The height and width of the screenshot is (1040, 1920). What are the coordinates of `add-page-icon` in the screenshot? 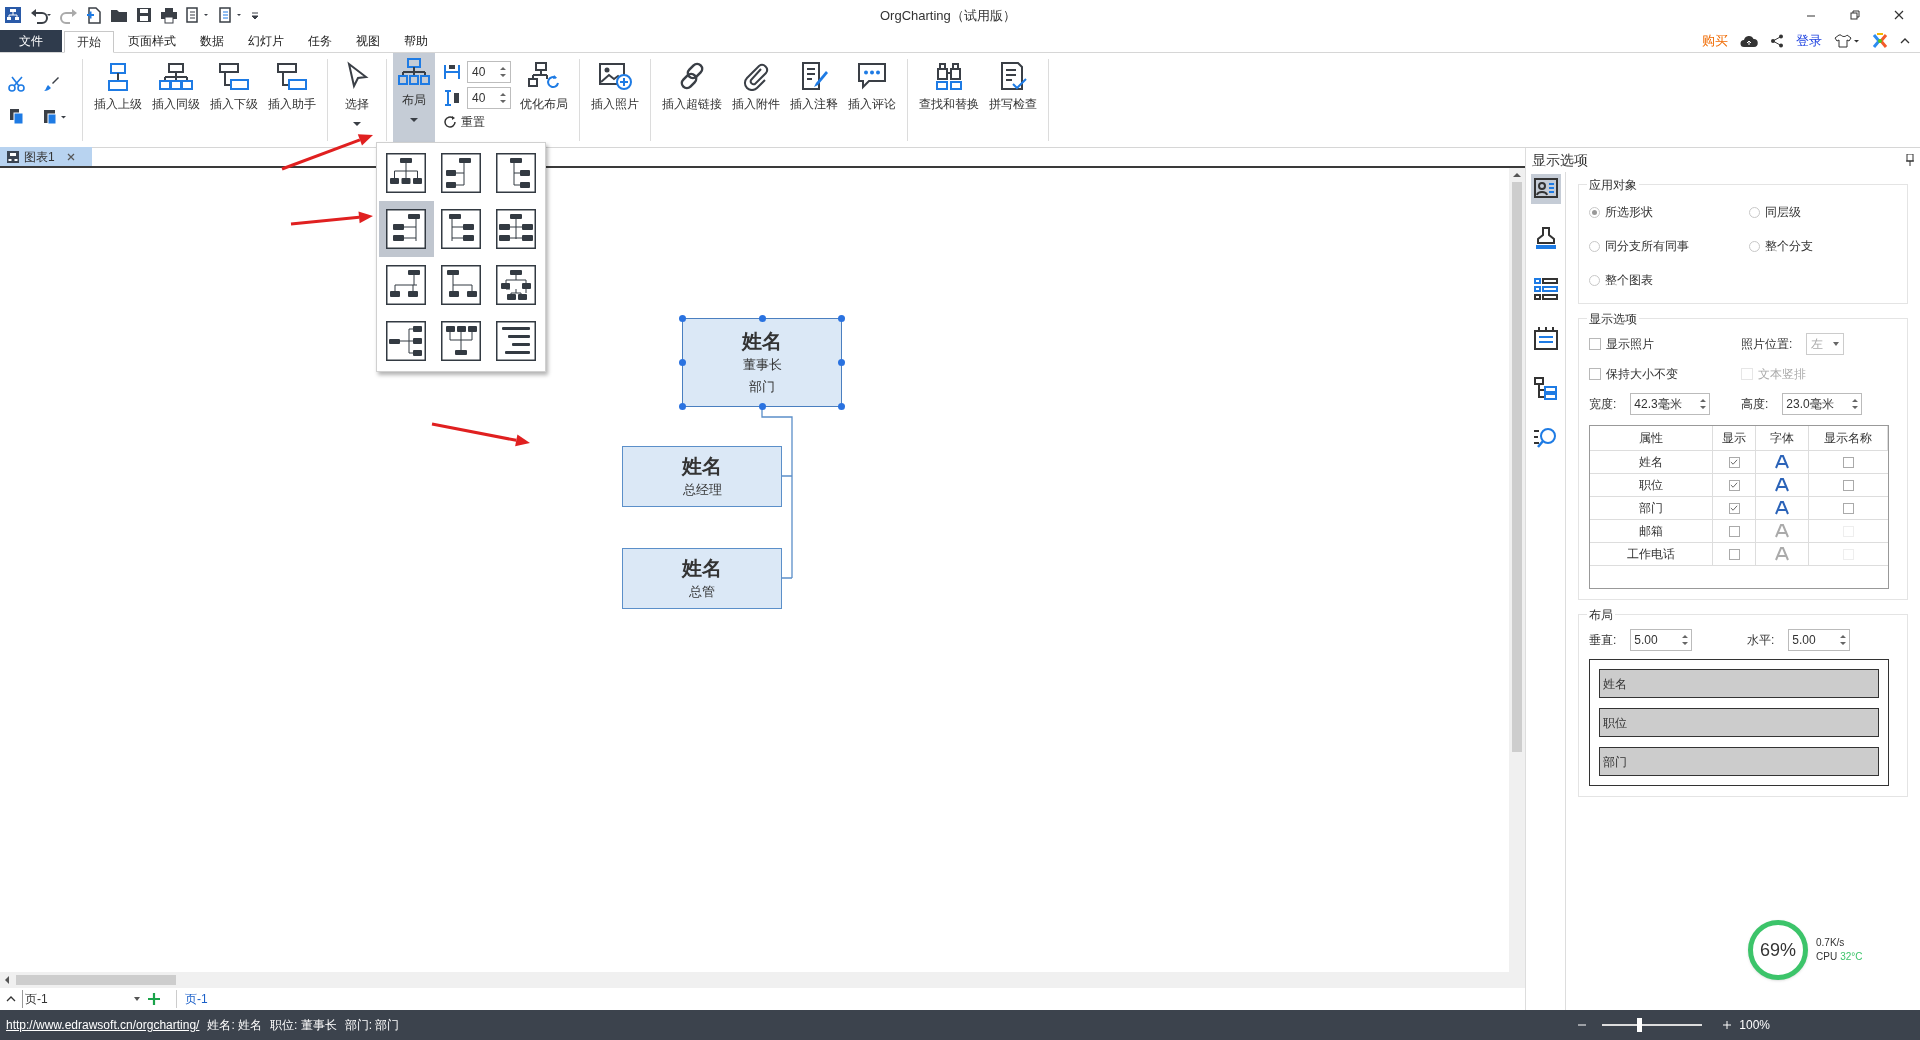 It's located at (154, 999).